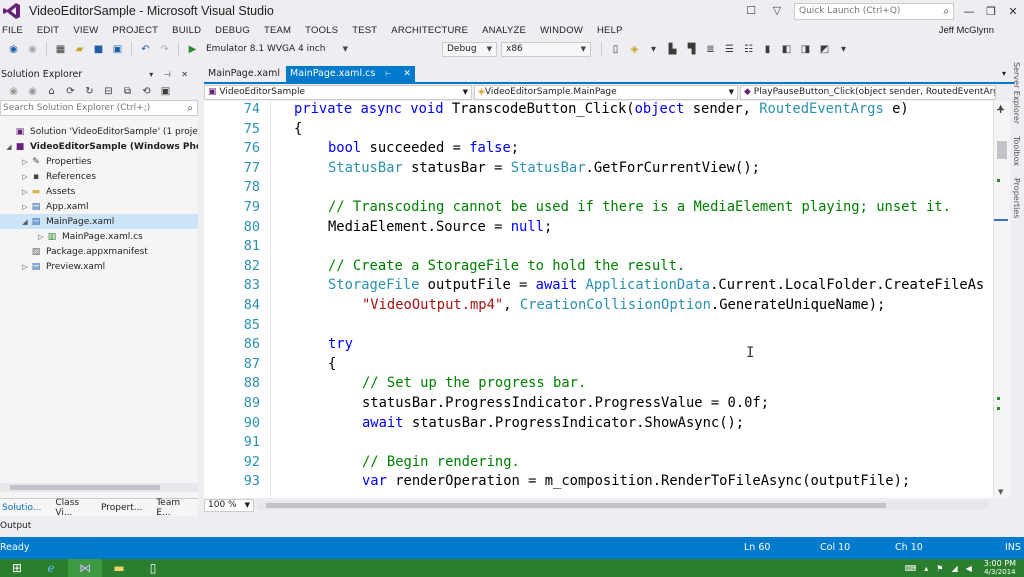 The image size is (1024, 577). I want to click on menu-help: HELP, so click(610, 30).